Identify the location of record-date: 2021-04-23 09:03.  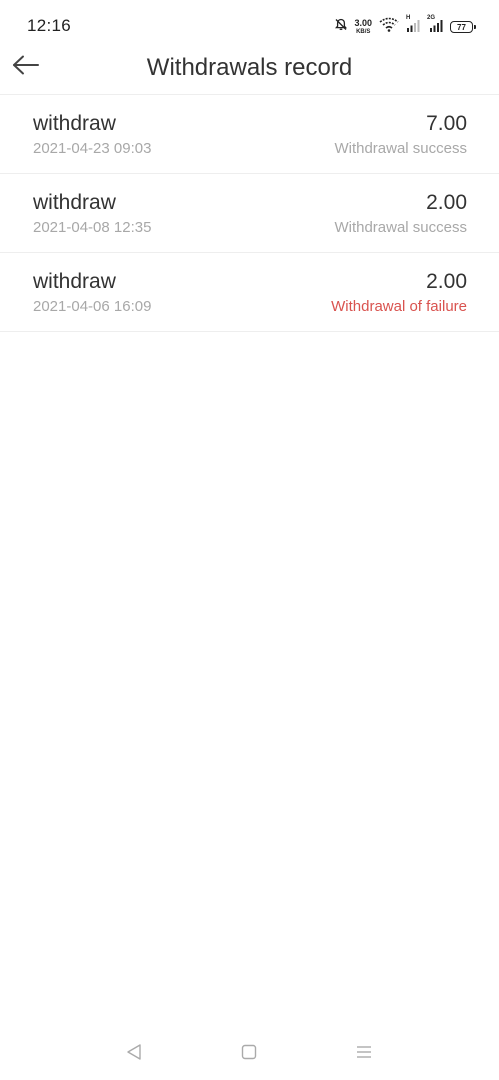
(92, 148).